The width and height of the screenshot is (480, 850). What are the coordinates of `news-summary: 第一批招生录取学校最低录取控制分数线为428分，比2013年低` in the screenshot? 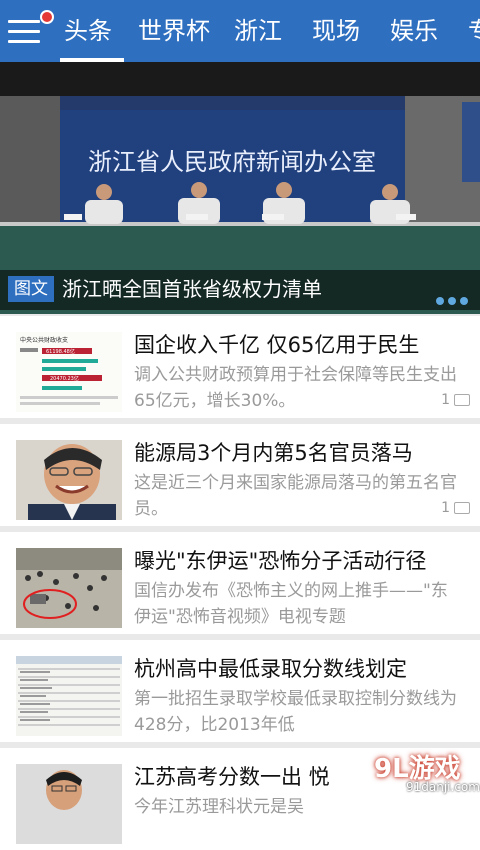 It's located at (295, 712).